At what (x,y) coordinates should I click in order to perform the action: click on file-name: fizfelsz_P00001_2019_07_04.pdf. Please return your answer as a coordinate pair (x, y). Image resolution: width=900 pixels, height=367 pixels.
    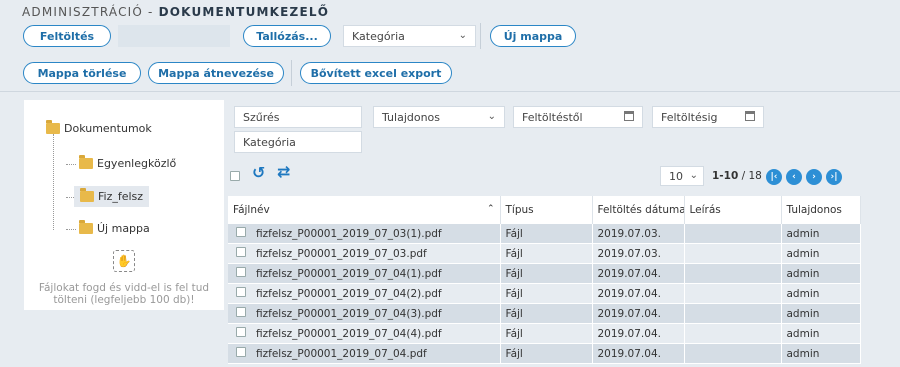
    Looking at the image, I should click on (341, 354).